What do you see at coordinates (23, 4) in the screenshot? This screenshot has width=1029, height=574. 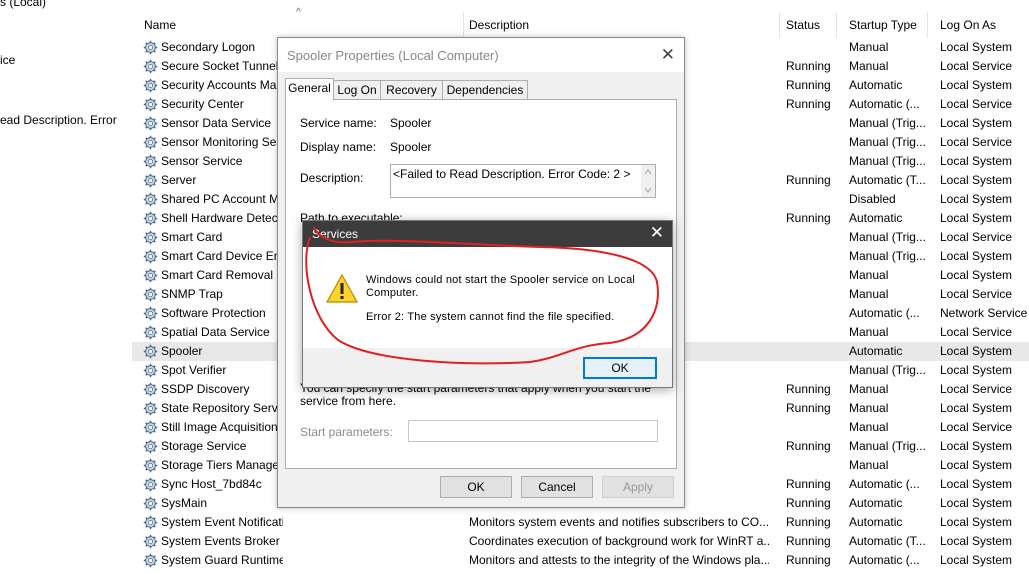 I see `left-pane-title: s (Local)` at bounding box center [23, 4].